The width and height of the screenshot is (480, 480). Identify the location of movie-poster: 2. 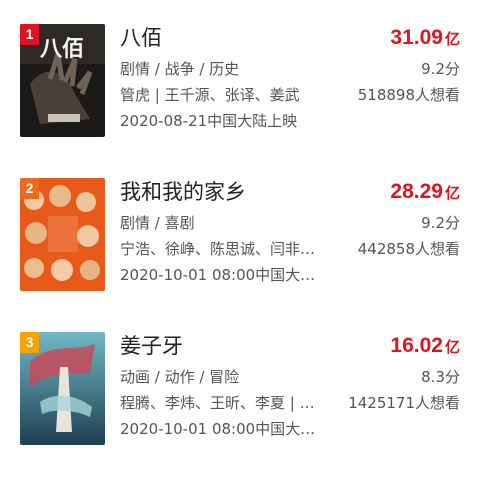
(62, 234).